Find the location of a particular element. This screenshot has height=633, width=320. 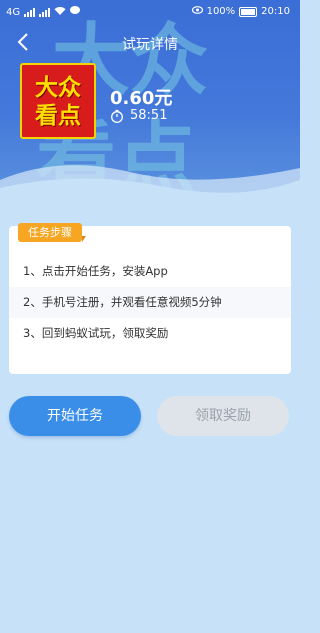

clock: 20:10 is located at coordinates (275, 11).